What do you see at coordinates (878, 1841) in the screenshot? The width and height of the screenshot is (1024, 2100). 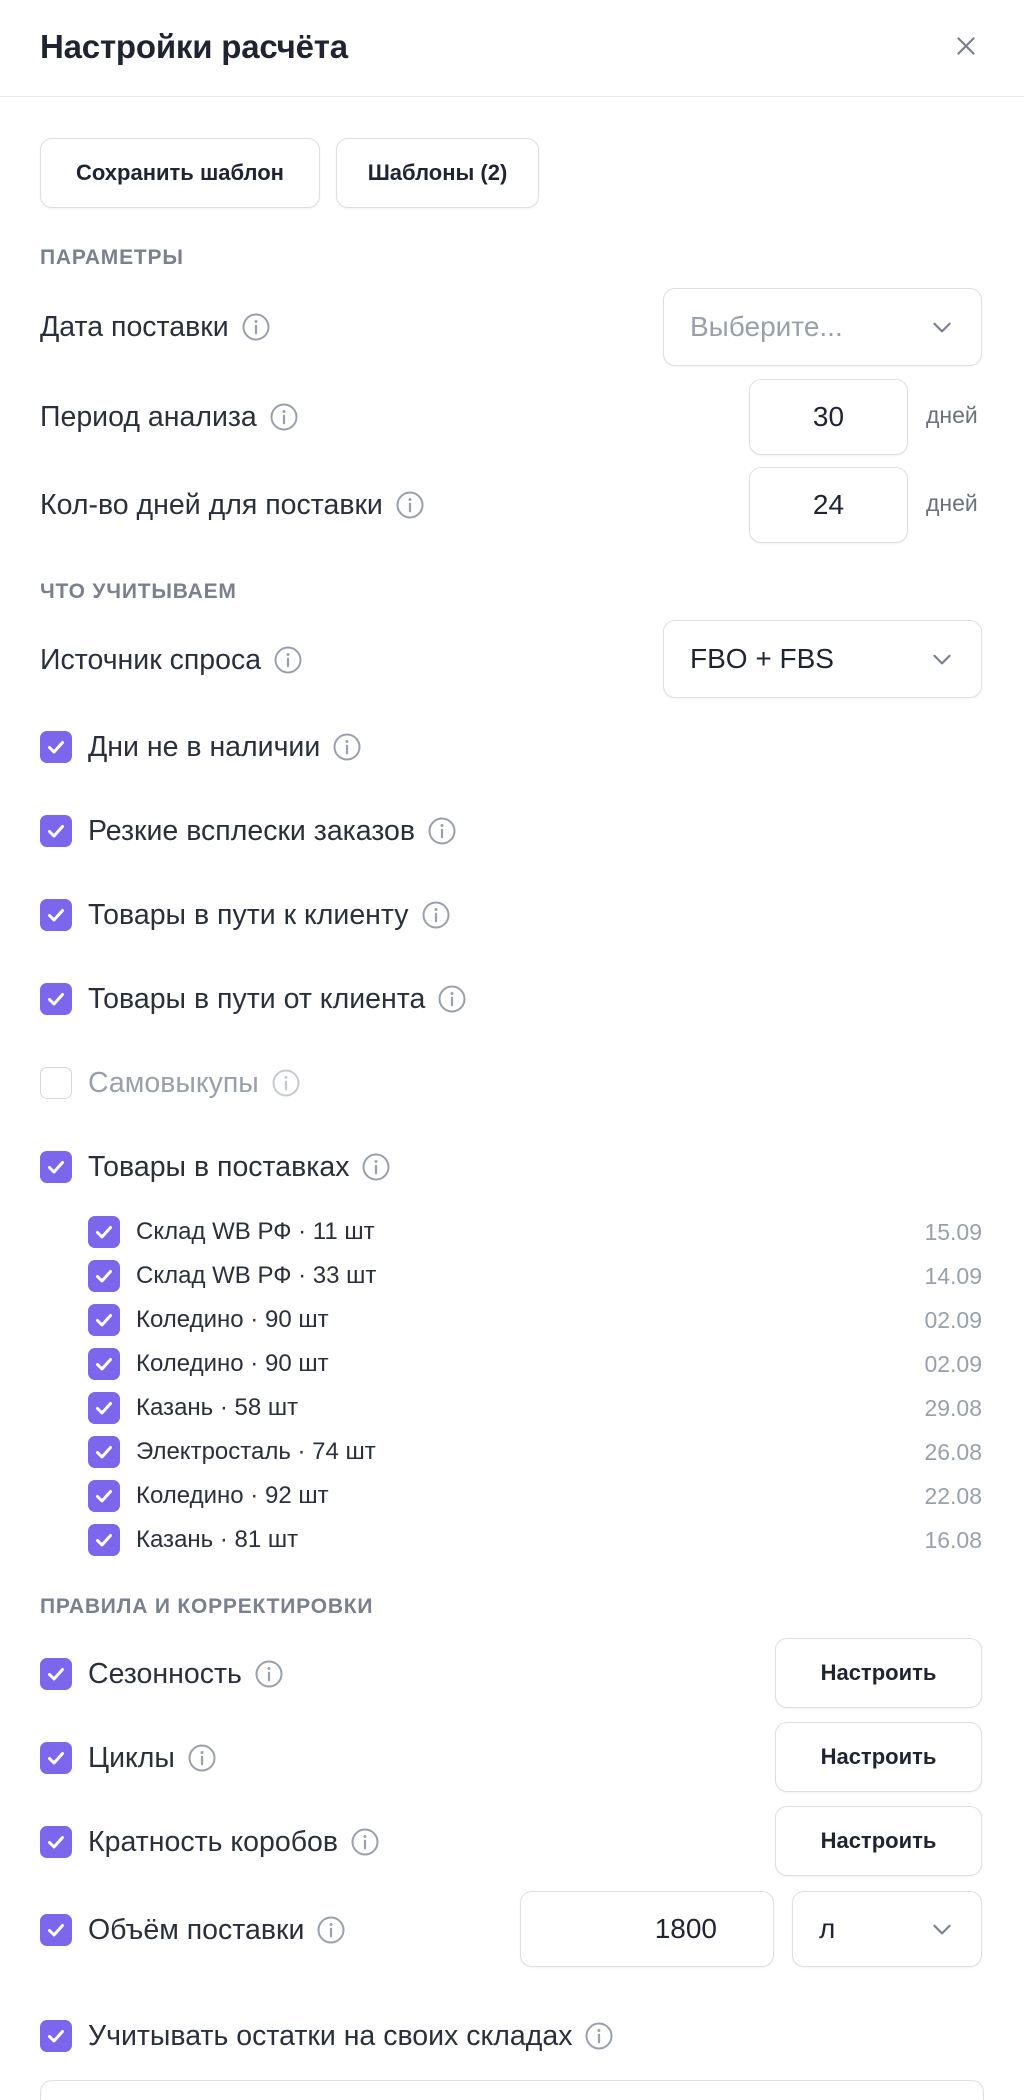 I see `box-multiple-configure-button: Настроить` at bounding box center [878, 1841].